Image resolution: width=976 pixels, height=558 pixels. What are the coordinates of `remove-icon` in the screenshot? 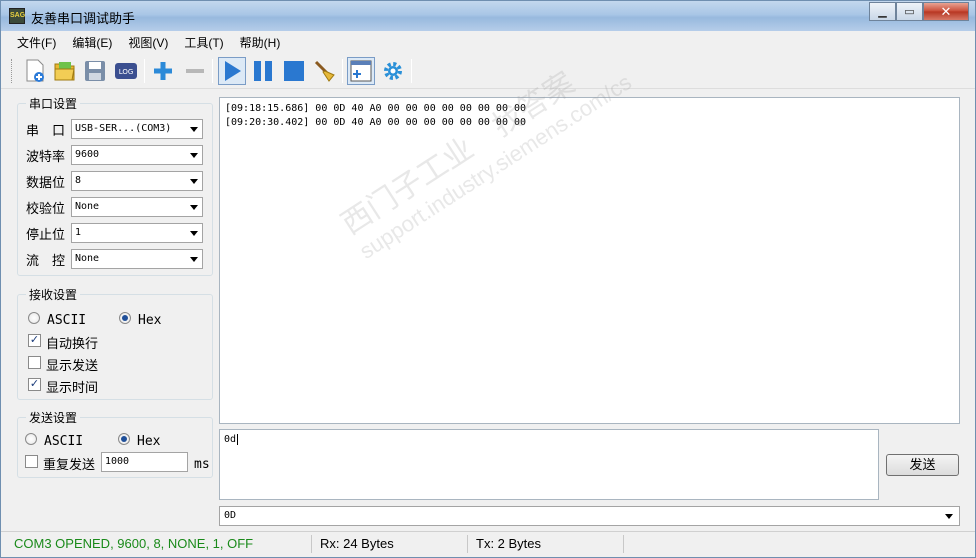 It's located at (195, 71).